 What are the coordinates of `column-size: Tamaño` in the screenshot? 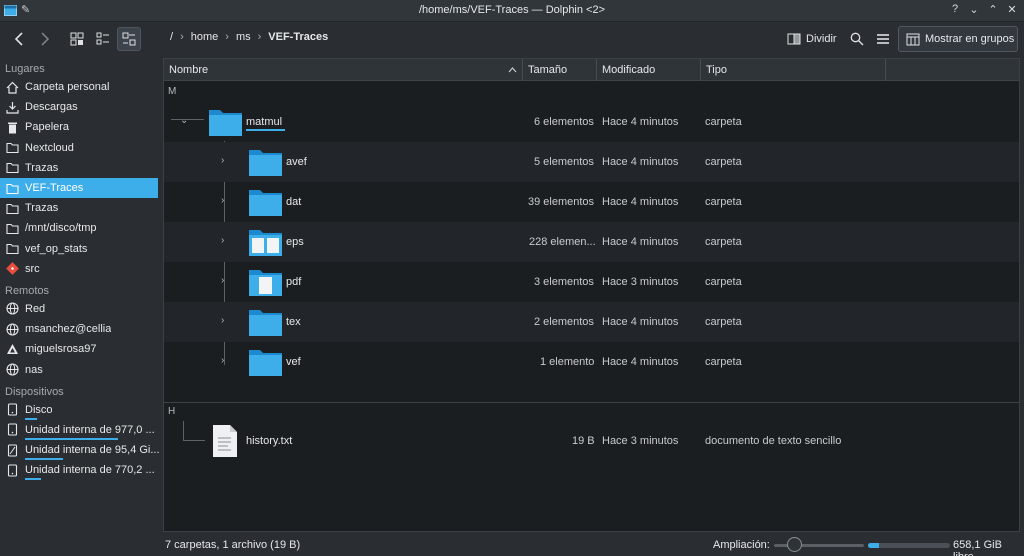 It's located at (560, 70).